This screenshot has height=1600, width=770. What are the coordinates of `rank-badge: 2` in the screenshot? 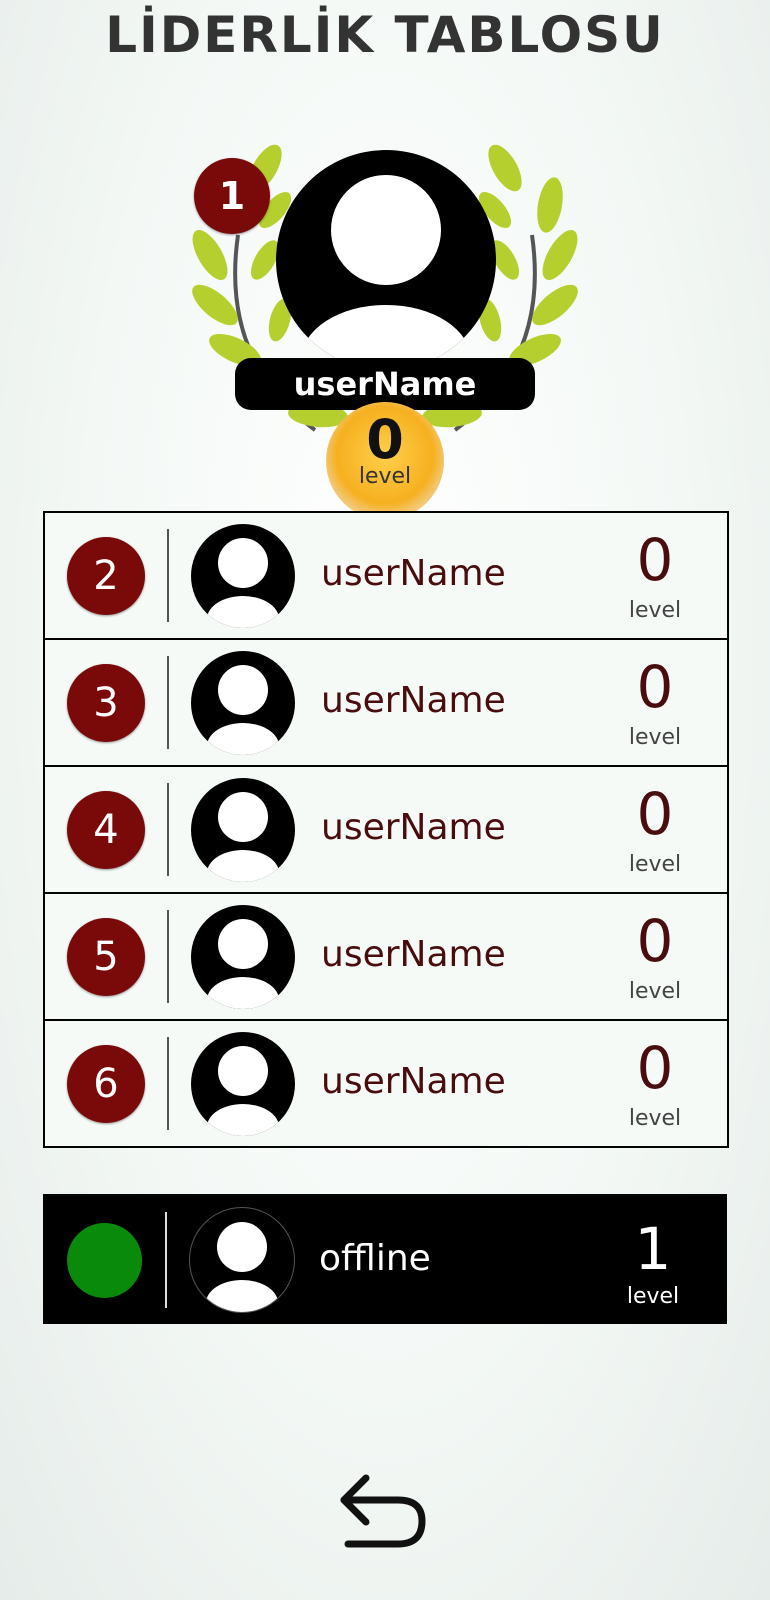 It's located at (106, 576).